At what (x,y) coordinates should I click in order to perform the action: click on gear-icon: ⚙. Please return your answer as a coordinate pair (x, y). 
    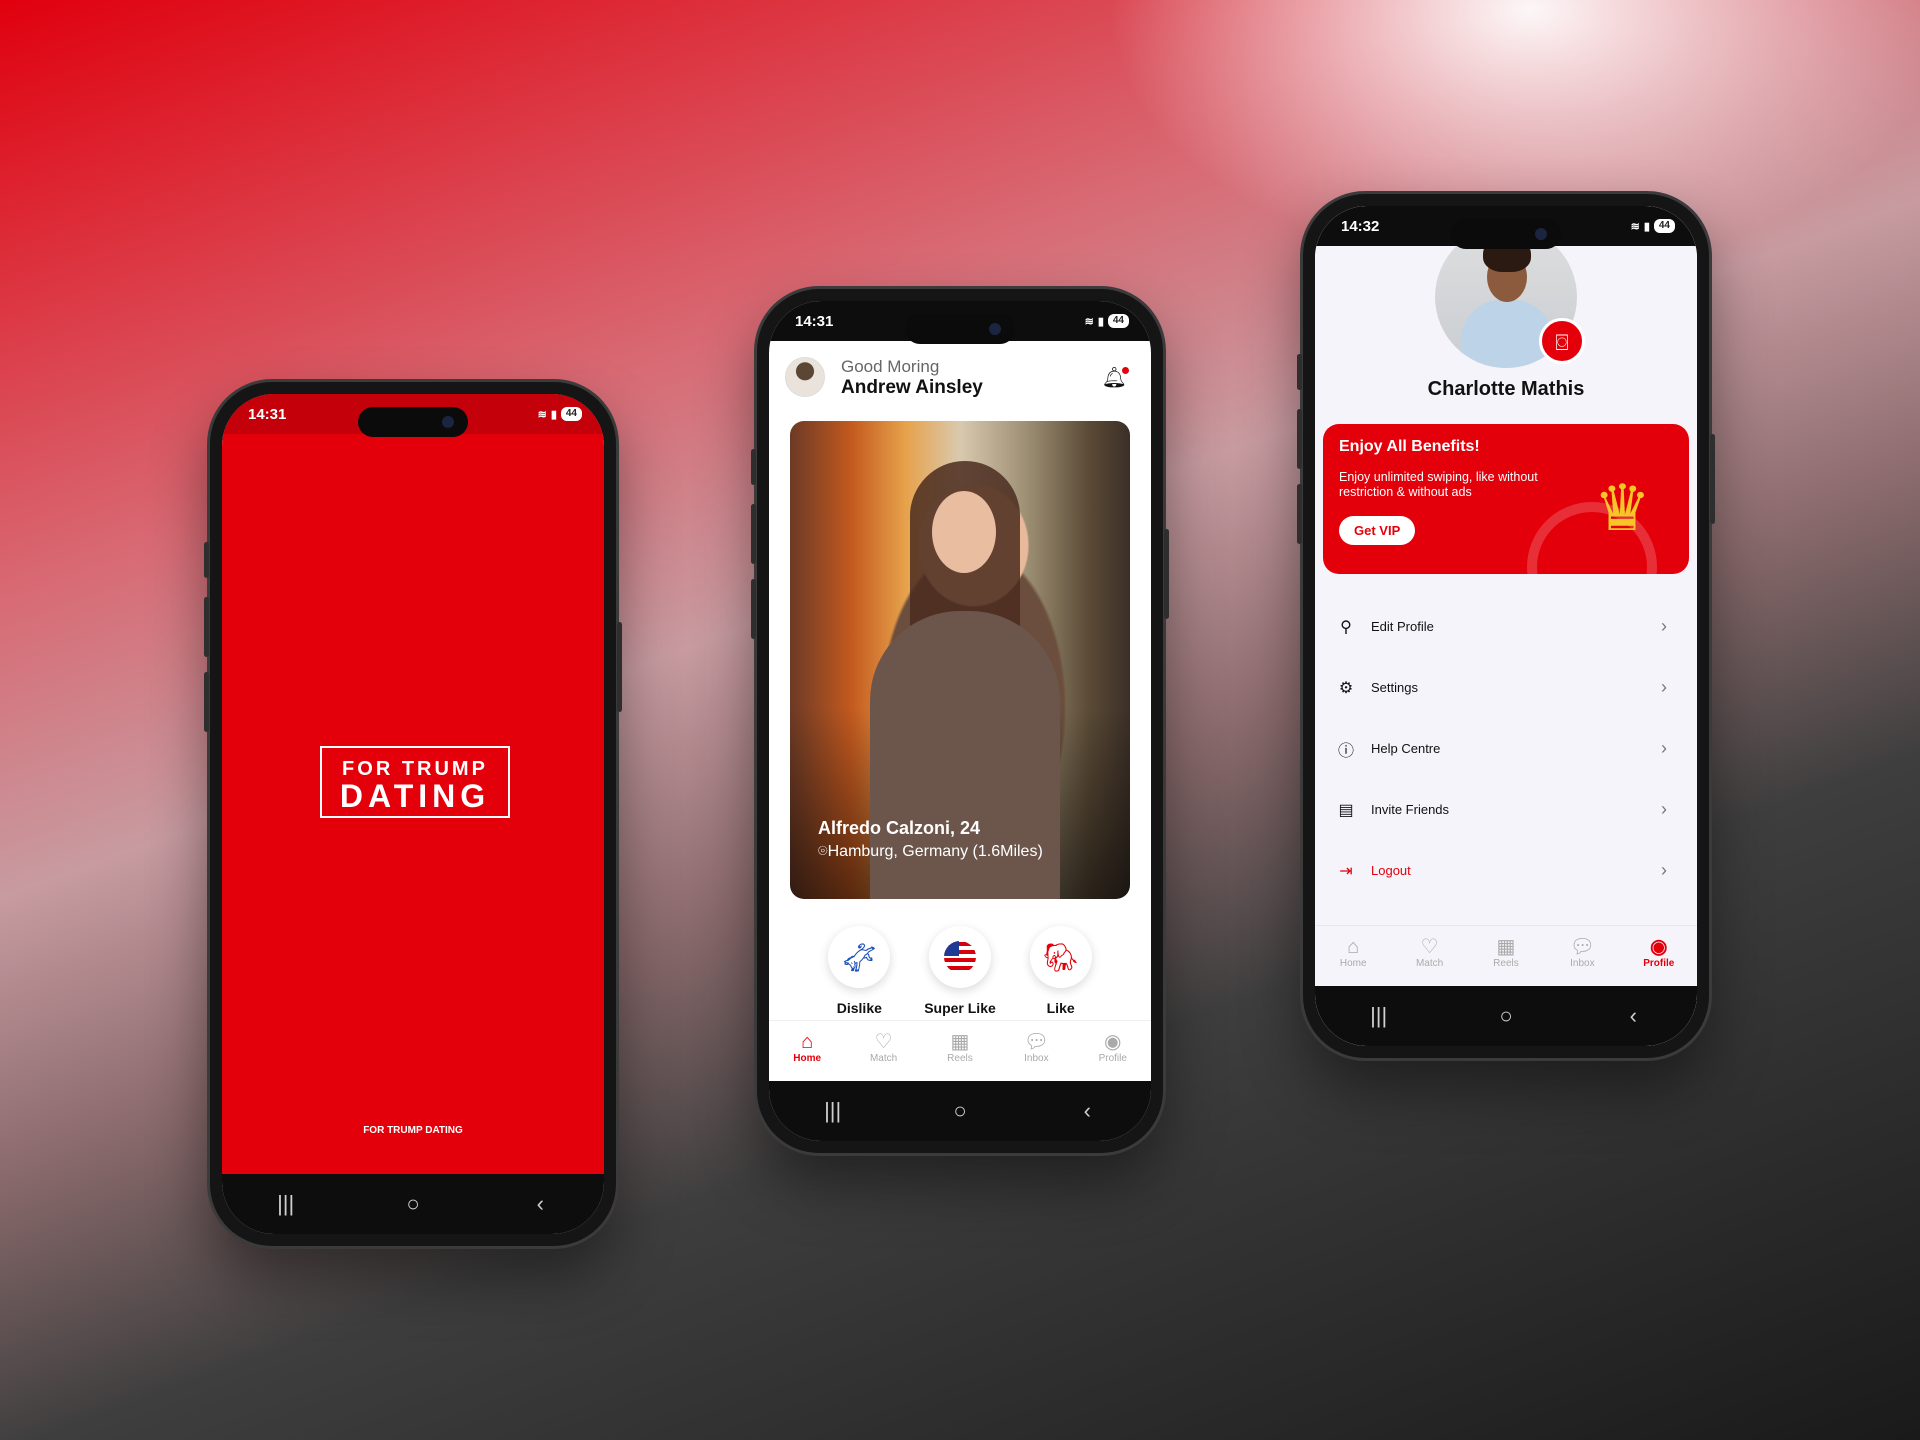
    Looking at the image, I should click on (1346, 688).